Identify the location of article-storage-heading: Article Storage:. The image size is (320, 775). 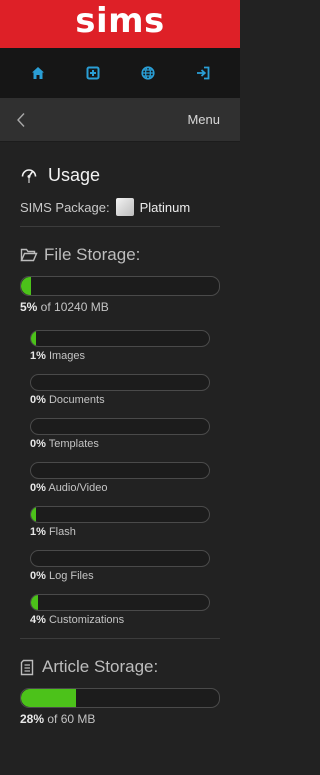
(120, 667).